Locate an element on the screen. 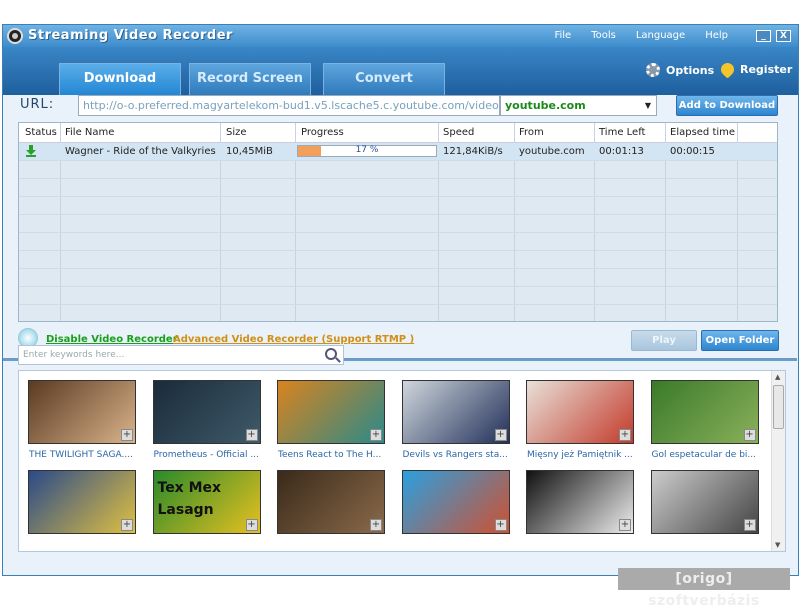 The image size is (800, 612). url-label: URL: is located at coordinates (37, 104).